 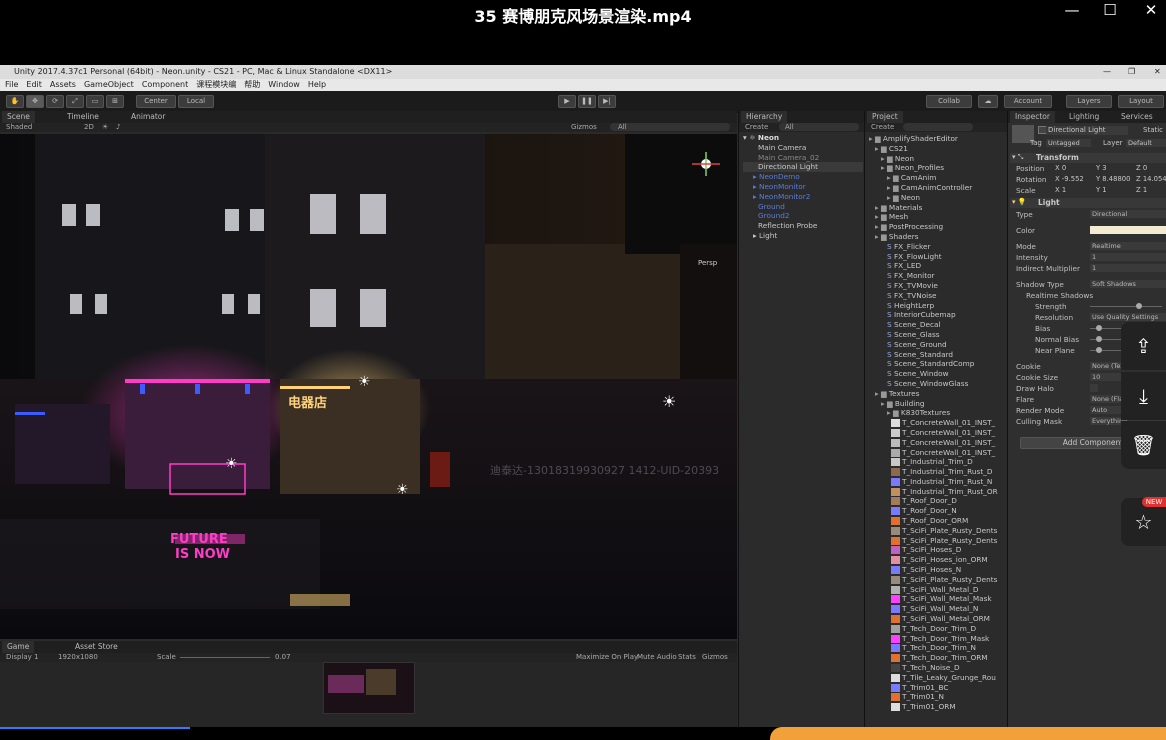 What do you see at coordinates (284, 84) in the screenshot?
I see `menu-window: Window` at bounding box center [284, 84].